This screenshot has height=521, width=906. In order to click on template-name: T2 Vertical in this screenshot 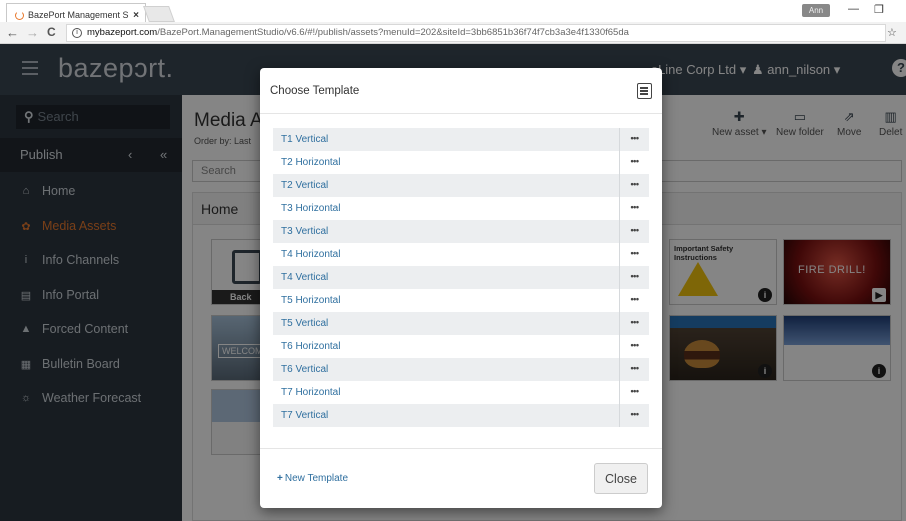, I will do `click(446, 185)`.